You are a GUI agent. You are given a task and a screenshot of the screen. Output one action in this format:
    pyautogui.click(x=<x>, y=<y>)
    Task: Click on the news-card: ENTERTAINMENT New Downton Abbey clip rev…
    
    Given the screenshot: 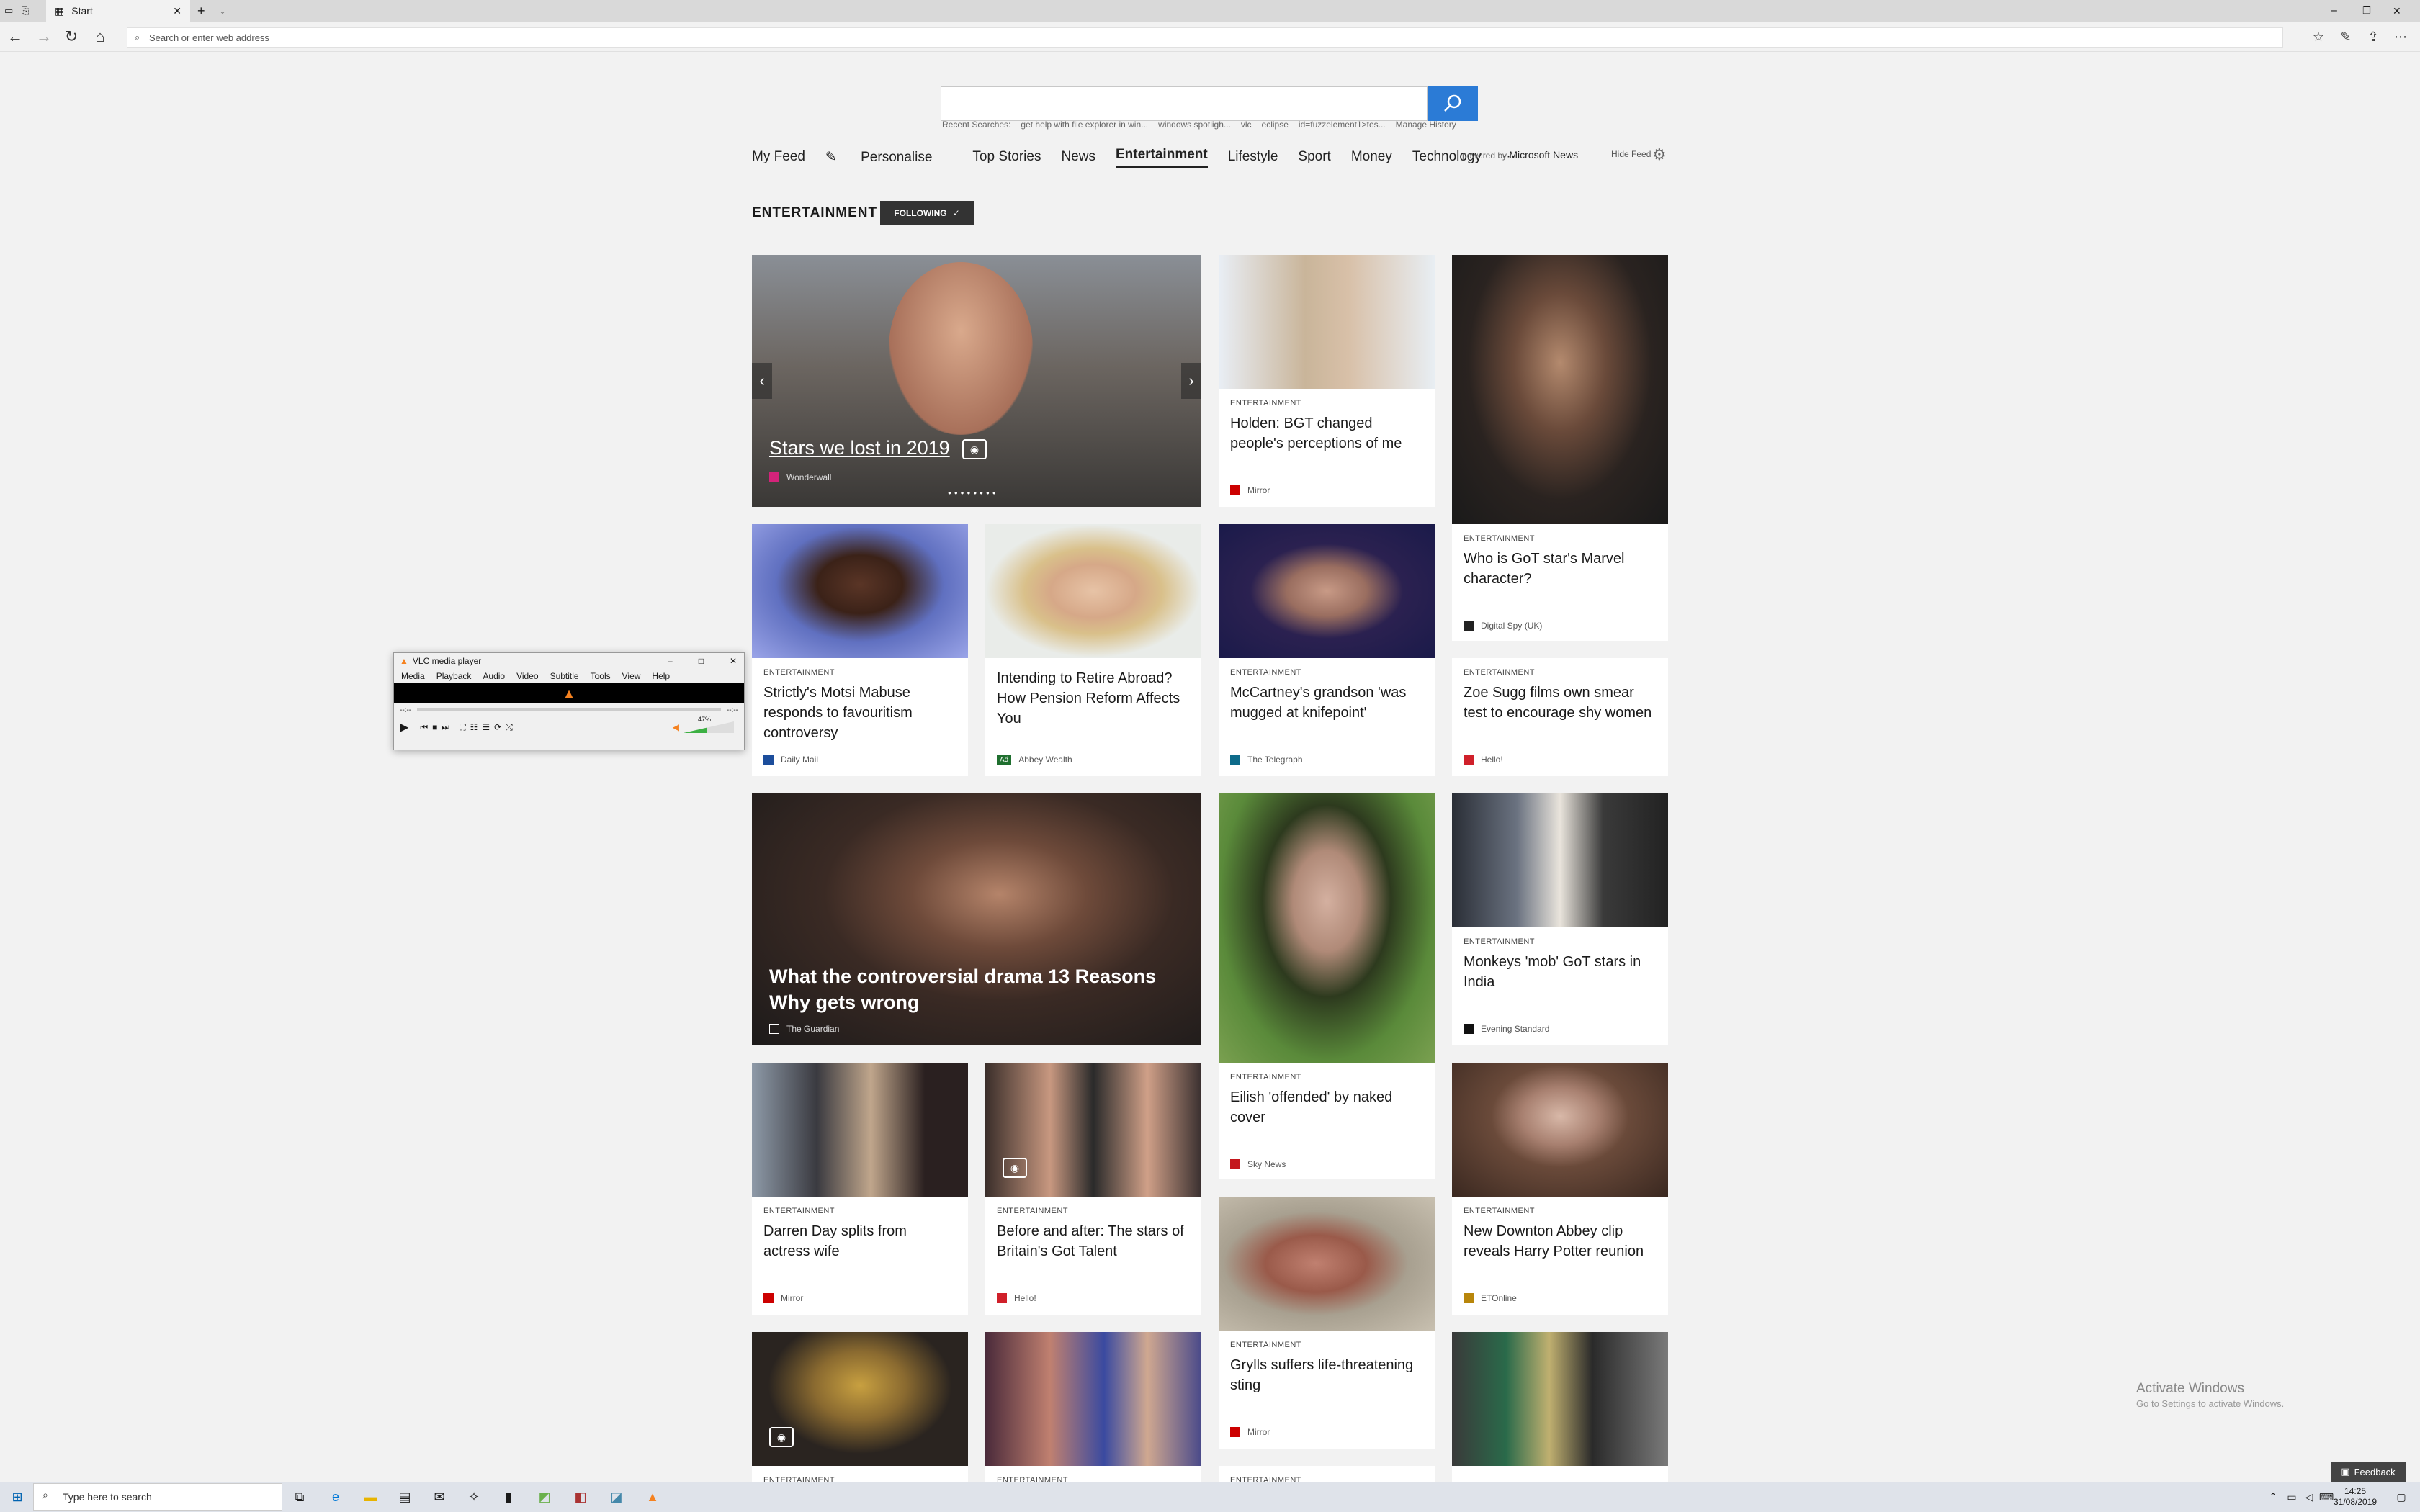 What is the action you would take?
    pyautogui.click(x=1560, y=1189)
    